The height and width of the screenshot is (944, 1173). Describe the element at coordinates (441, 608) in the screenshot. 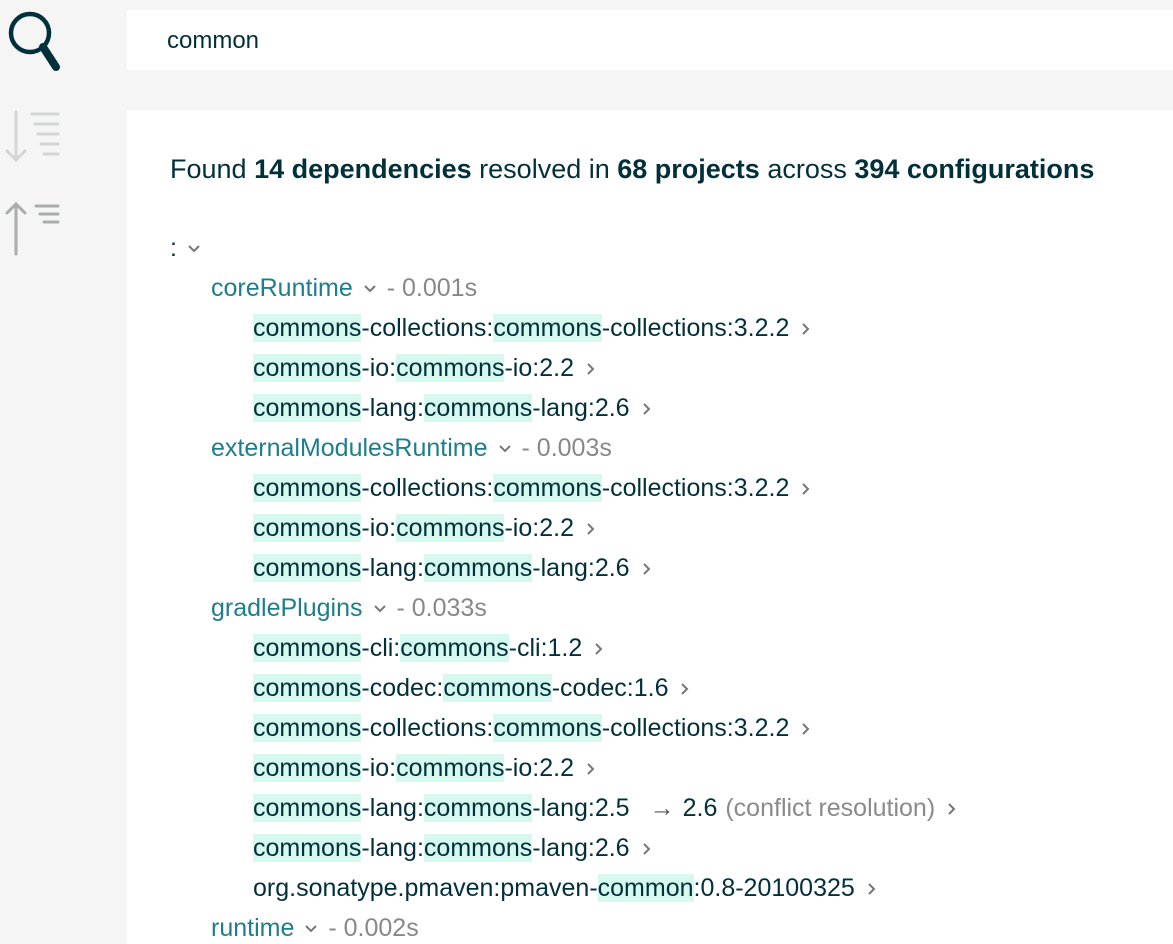

I see `resolution-time: - 0.033s` at that location.